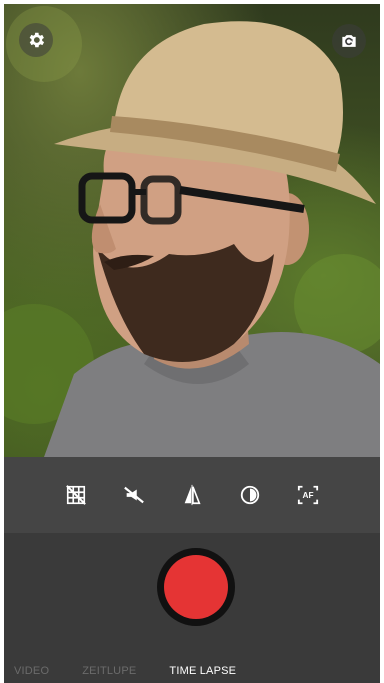  I want to click on record-button, so click(196, 587).